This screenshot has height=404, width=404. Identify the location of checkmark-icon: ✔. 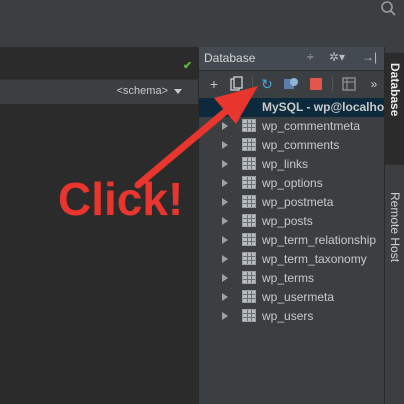
(188, 66).